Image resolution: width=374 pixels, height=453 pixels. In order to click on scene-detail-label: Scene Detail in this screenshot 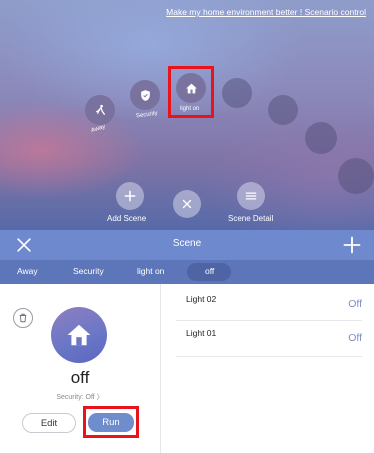, I will do `click(251, 218)`.